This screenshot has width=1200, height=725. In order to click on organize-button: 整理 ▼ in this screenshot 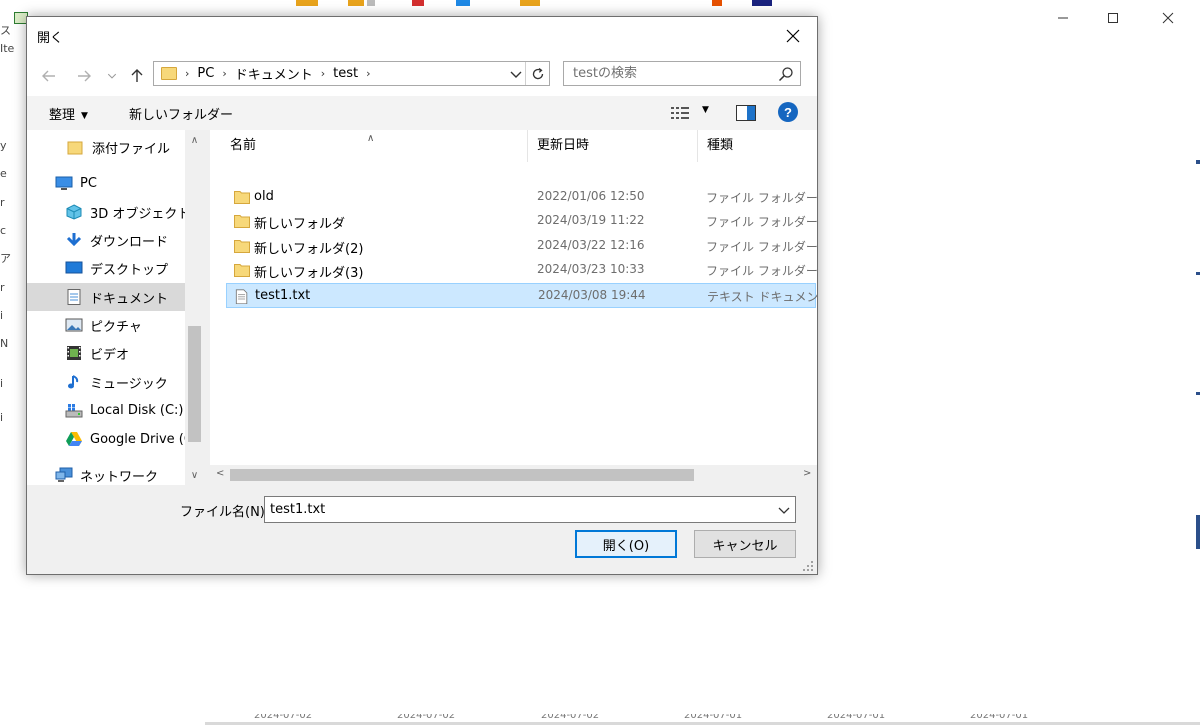, I will do `click(68, 113)`.